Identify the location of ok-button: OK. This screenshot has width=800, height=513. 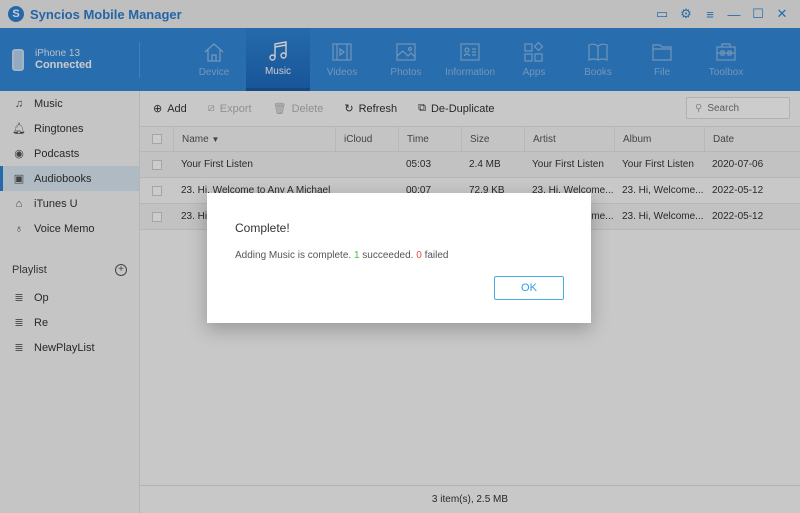
(529, 288).